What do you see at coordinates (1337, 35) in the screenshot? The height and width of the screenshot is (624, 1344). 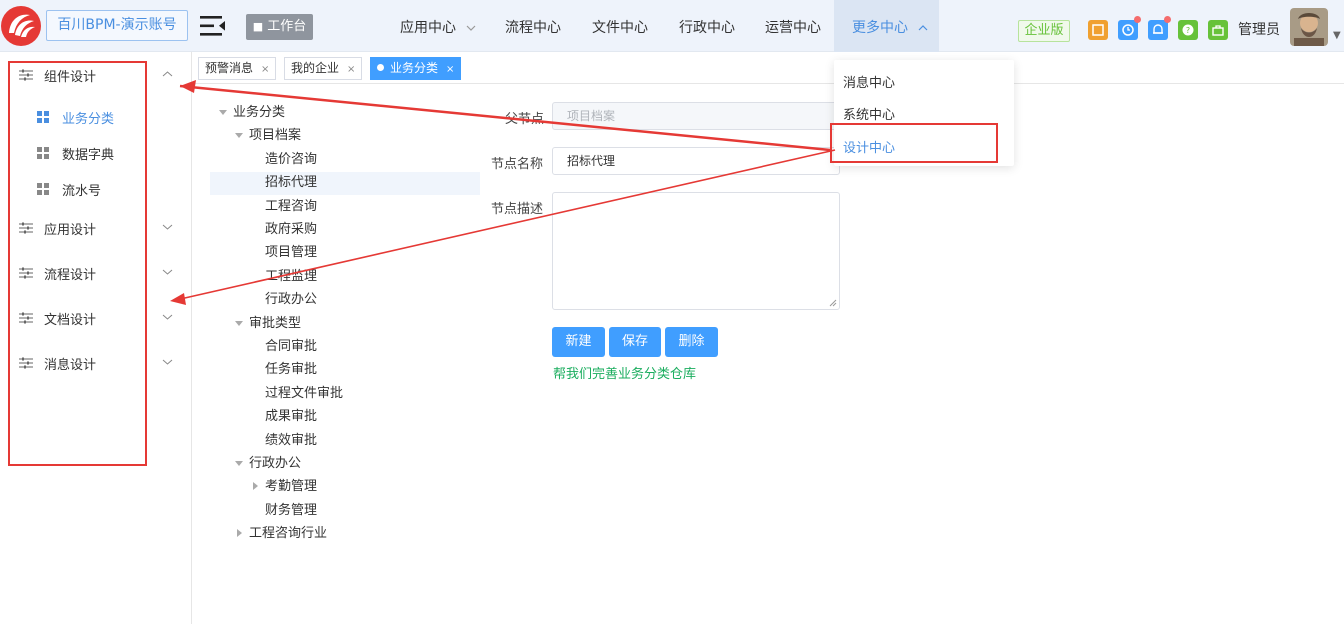 I see `chevron-down-icon: ▼` at bounding box center [1337, 35].